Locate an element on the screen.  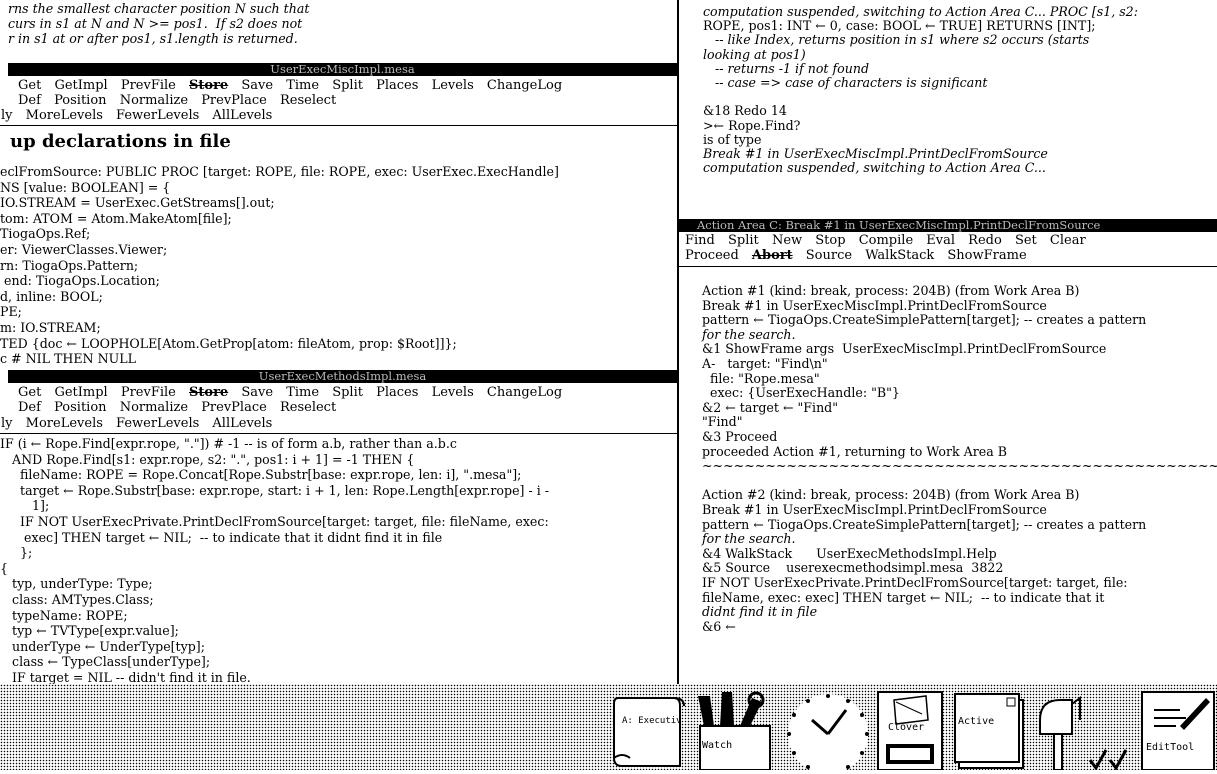
text-line: rn: TiogaOps.Pattern; is located at coordinates (69, 265).